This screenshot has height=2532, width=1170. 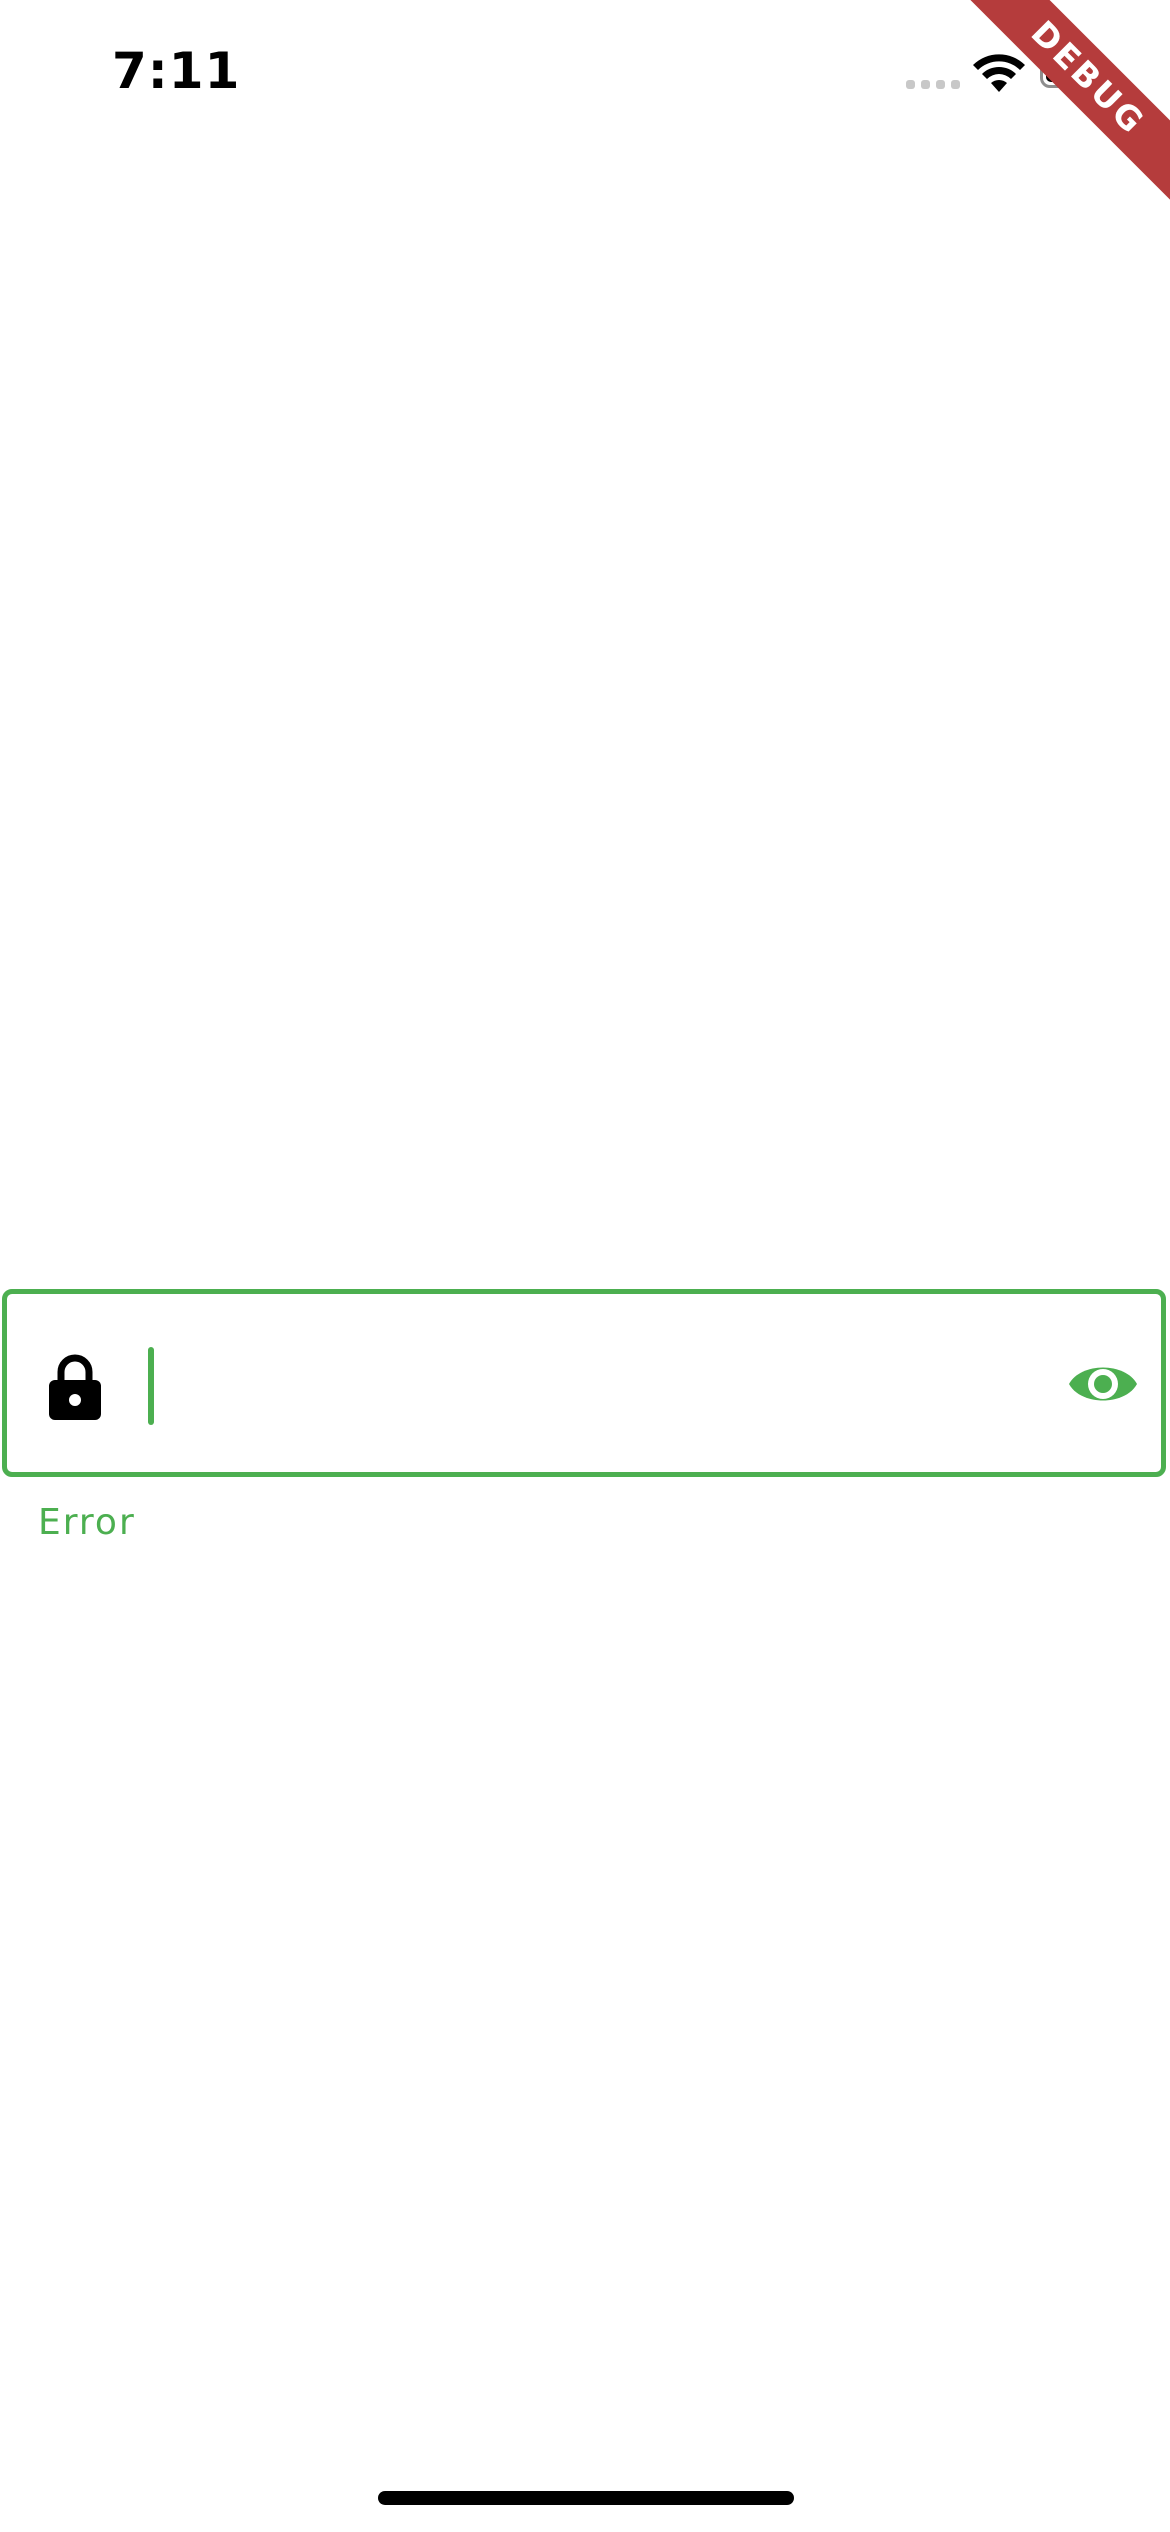 What do you see at coordinates (1110, 72) in the screenshot?
I see `battery-tip` at bounding box center [1110, 72].